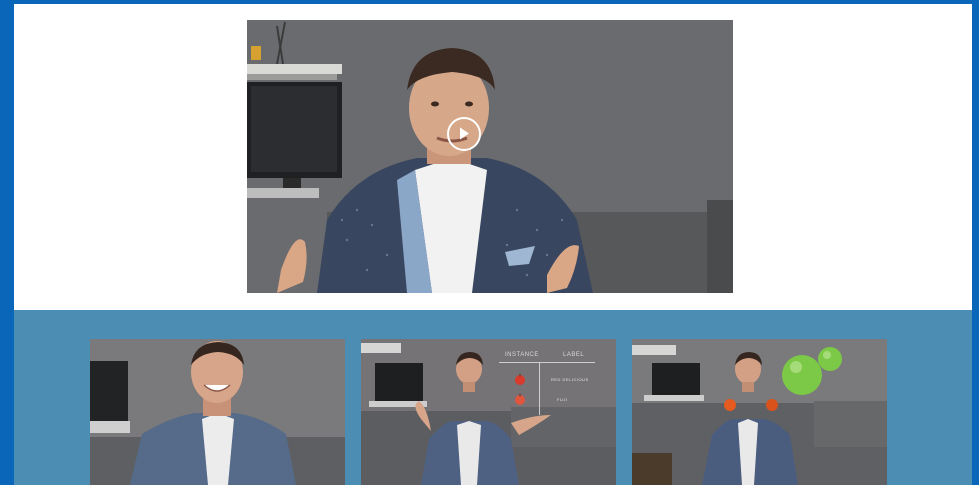  I want to click on thumbnail-3-scene, so click(759, 412).